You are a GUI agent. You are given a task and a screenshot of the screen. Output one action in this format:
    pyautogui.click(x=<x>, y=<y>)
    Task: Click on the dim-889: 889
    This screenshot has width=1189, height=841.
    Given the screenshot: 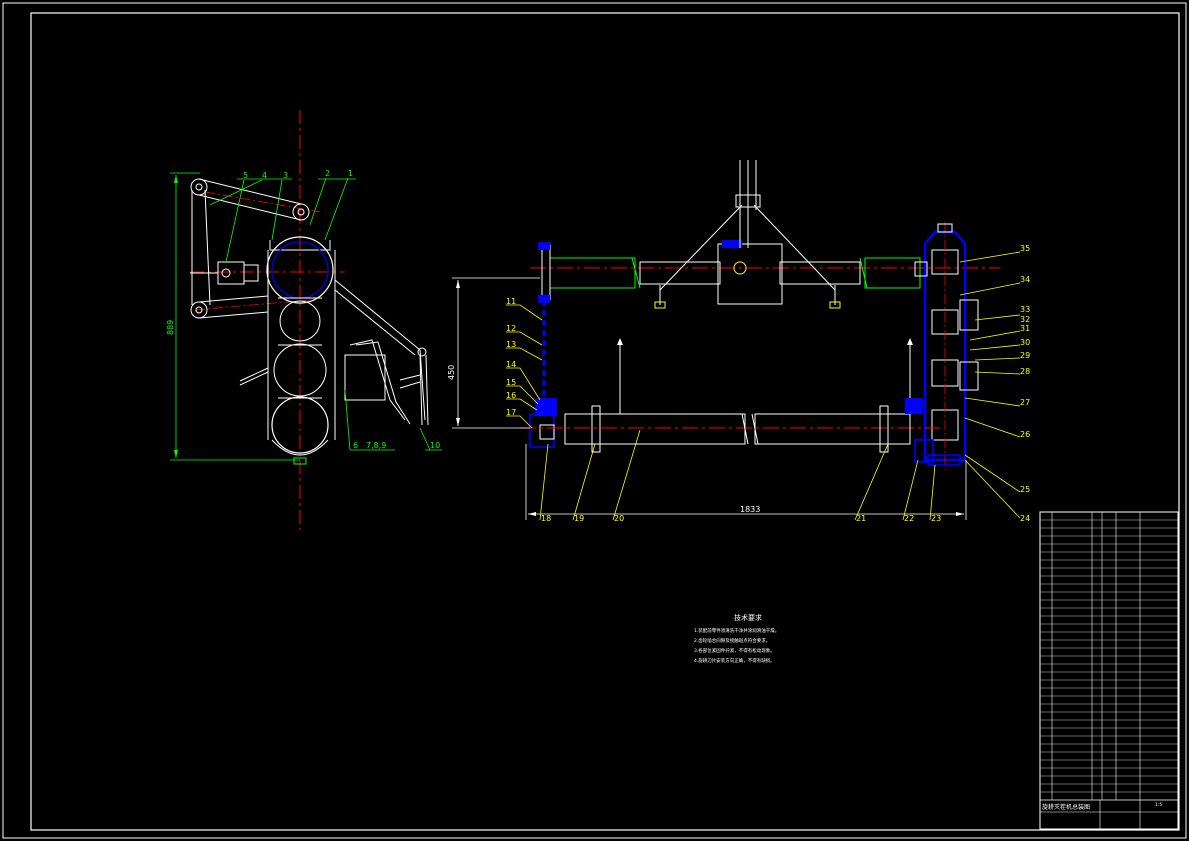 What is the action you would take?
    pyautogui.click(x=170, y=327)
    